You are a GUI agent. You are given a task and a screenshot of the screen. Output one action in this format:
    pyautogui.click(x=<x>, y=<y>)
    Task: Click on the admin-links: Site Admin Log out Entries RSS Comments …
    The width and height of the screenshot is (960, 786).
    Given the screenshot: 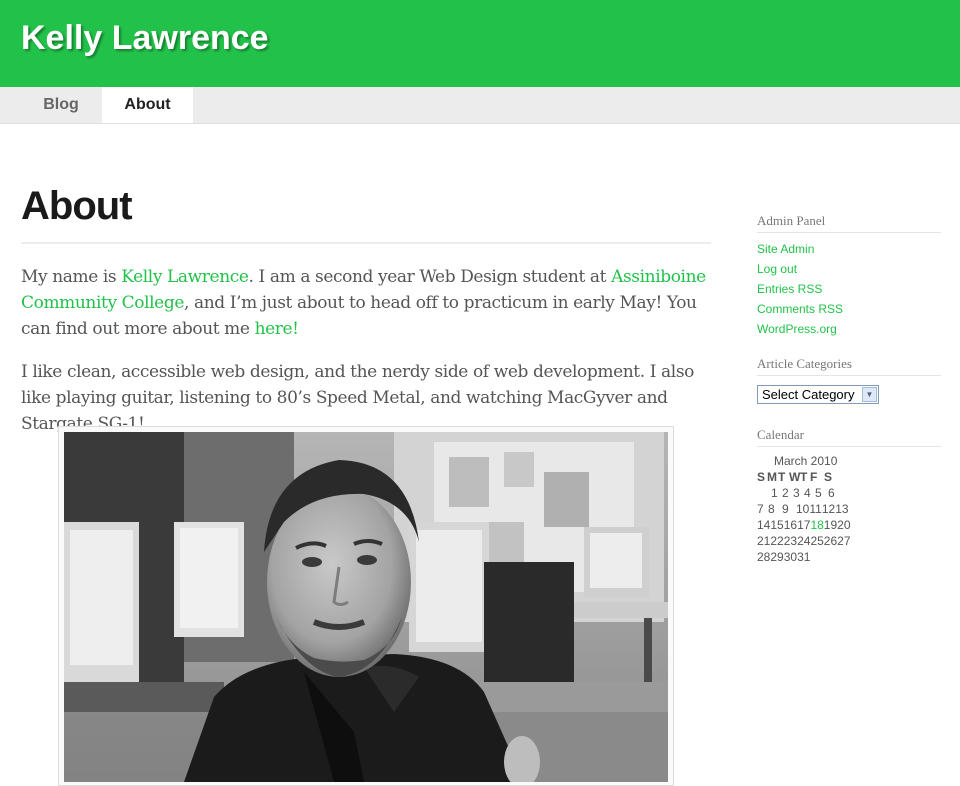 What is the action you would take?
    pyautogui.click(x=849, y=289)
    